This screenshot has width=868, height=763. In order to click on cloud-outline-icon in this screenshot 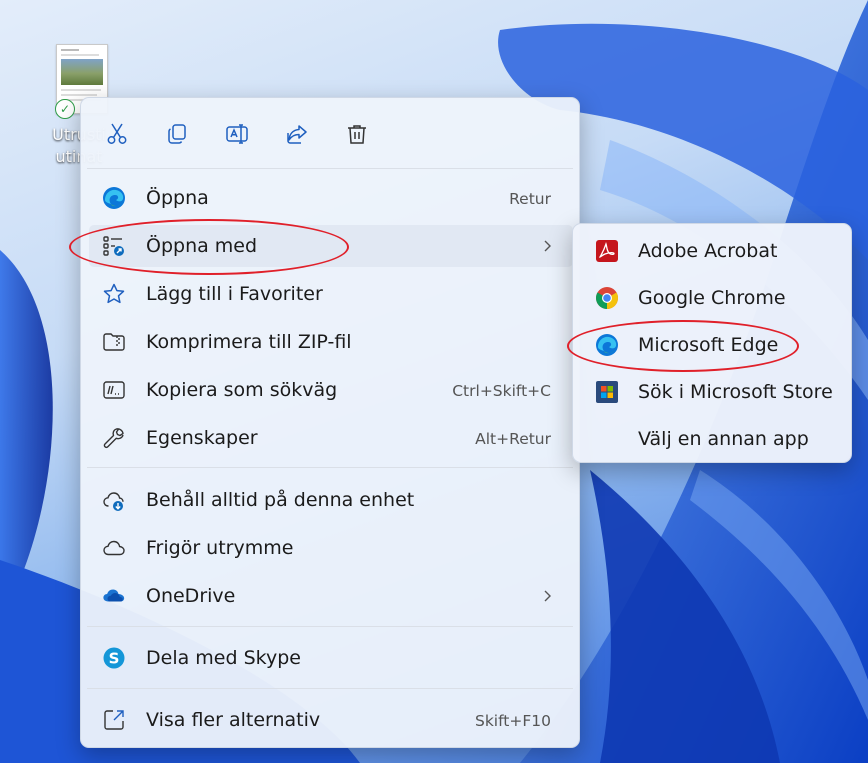, I will do `click(114, 548)`.